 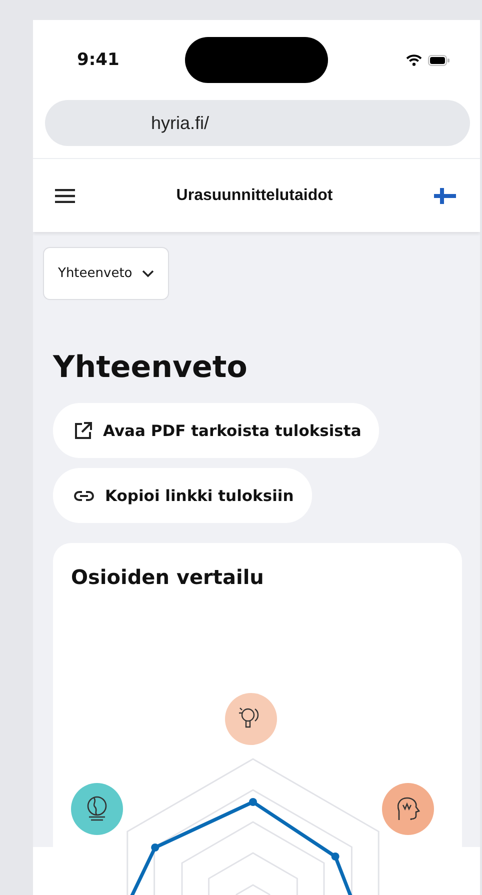 What do you see at coordinates (150, 367) in the screenshot?
I see `page-heading: Yhteenveto` at bounding box center [150, 367].